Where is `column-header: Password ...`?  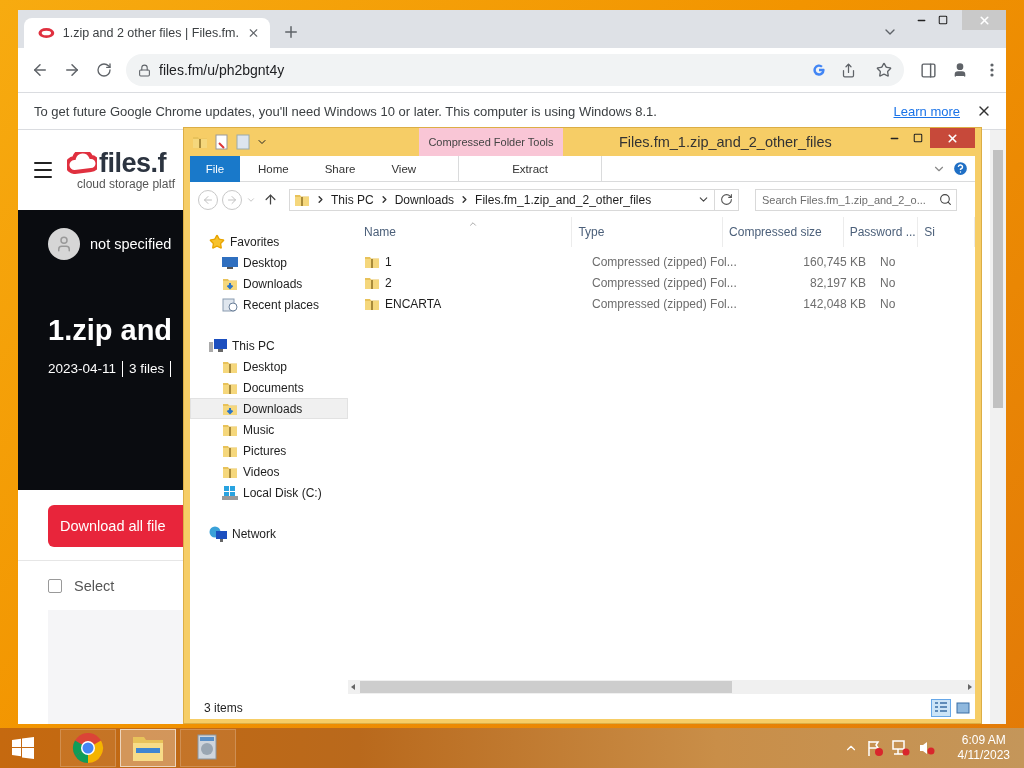
column-header: Password ... is located at coordinates (881, 232).